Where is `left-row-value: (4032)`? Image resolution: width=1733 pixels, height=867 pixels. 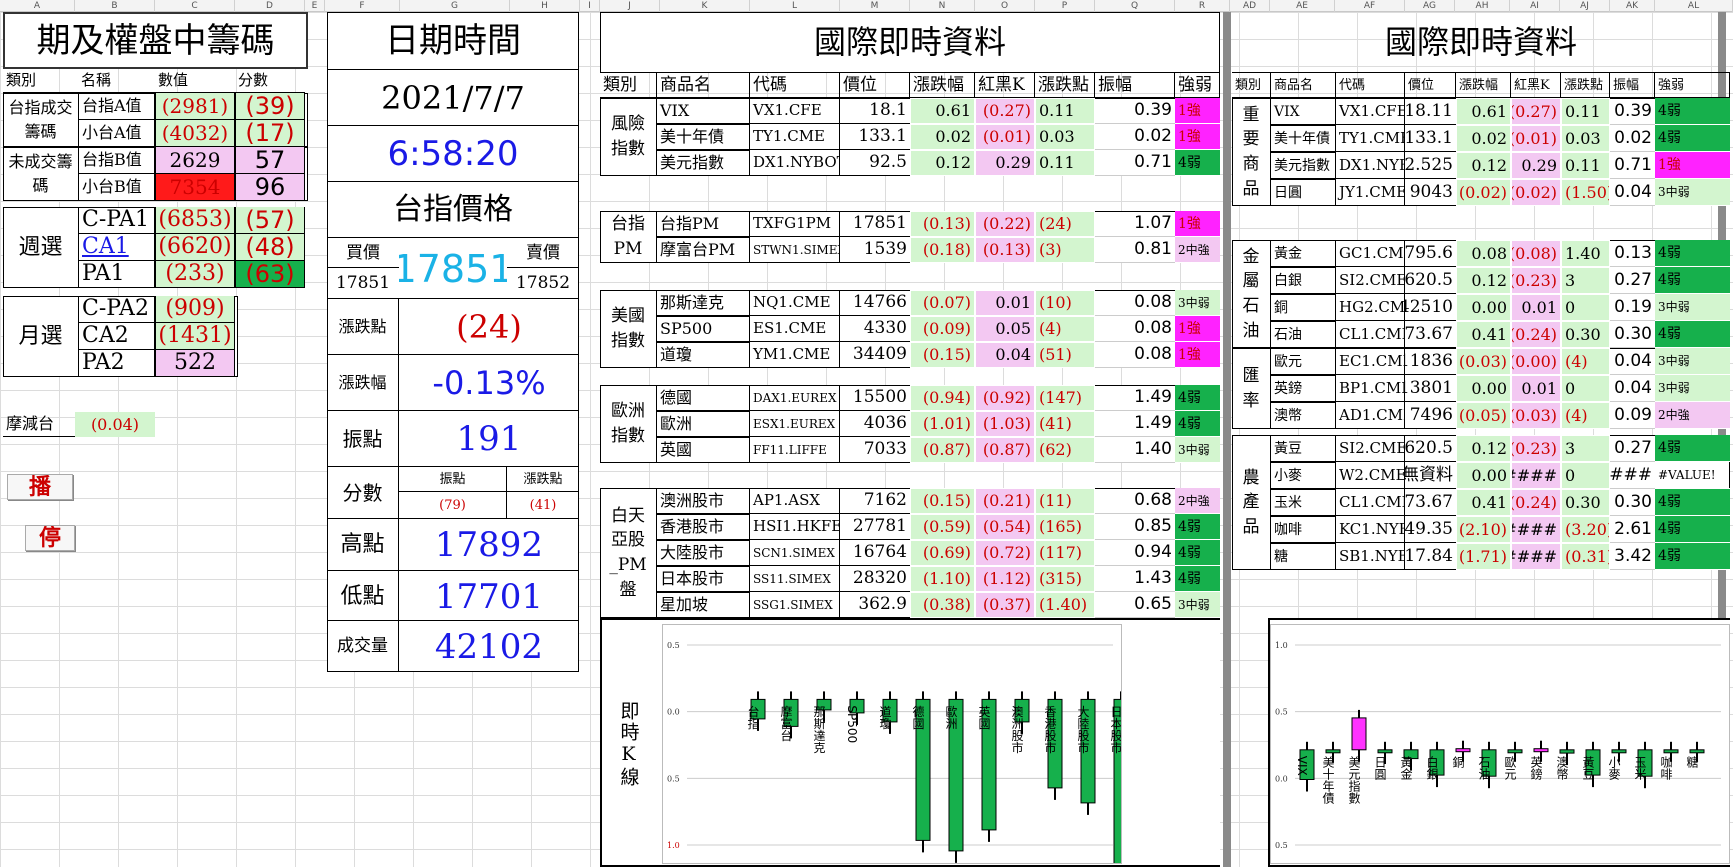
left-row-value: (4032) is located at coordinates (195, 133).